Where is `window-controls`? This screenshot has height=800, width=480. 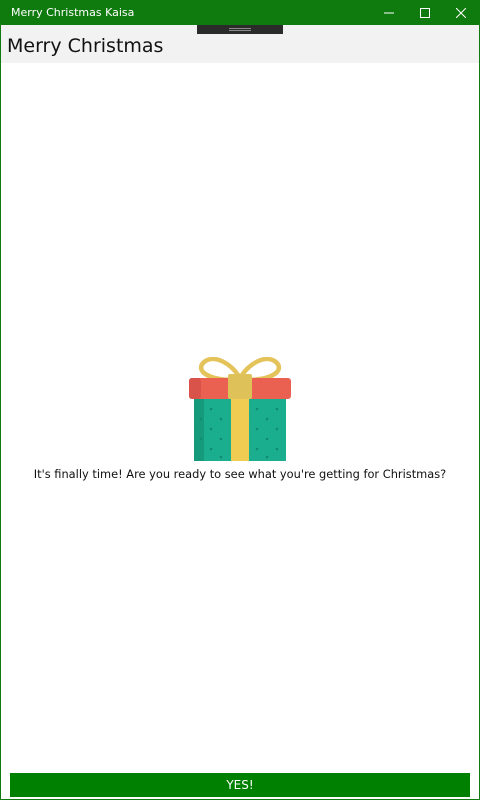 window-controls is located at coordinates (425, 13).